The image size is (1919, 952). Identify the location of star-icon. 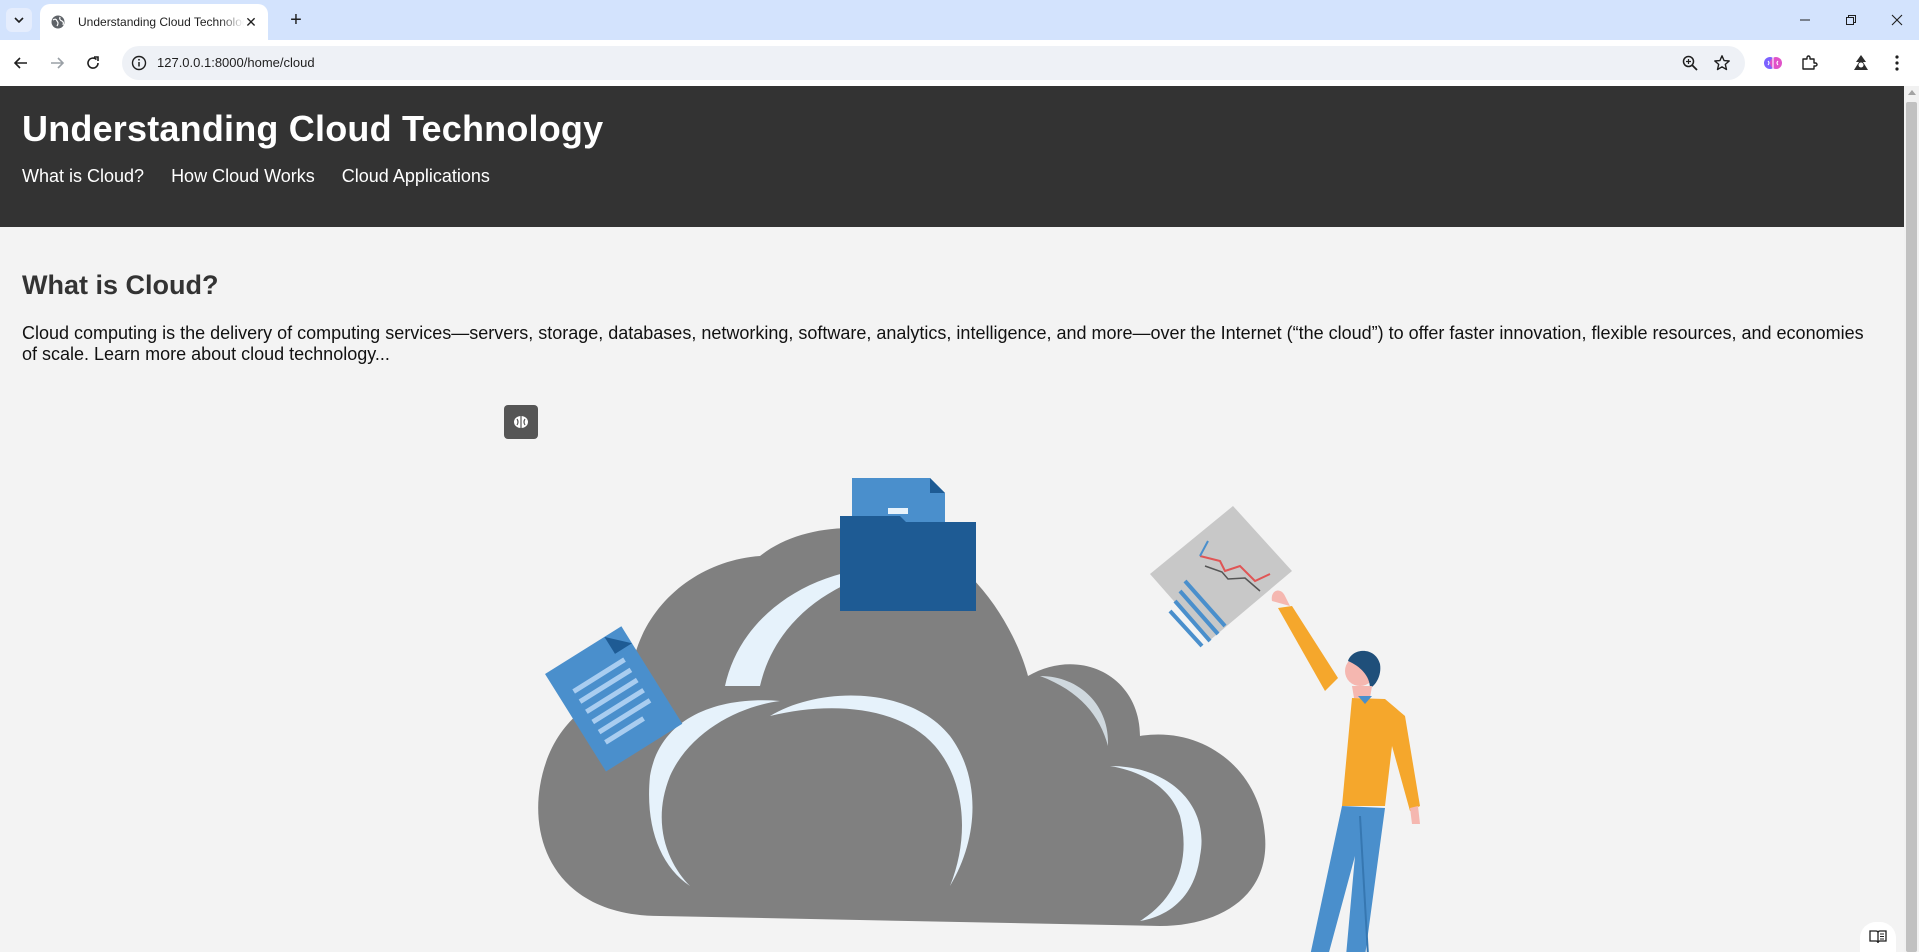
(1722, 63).